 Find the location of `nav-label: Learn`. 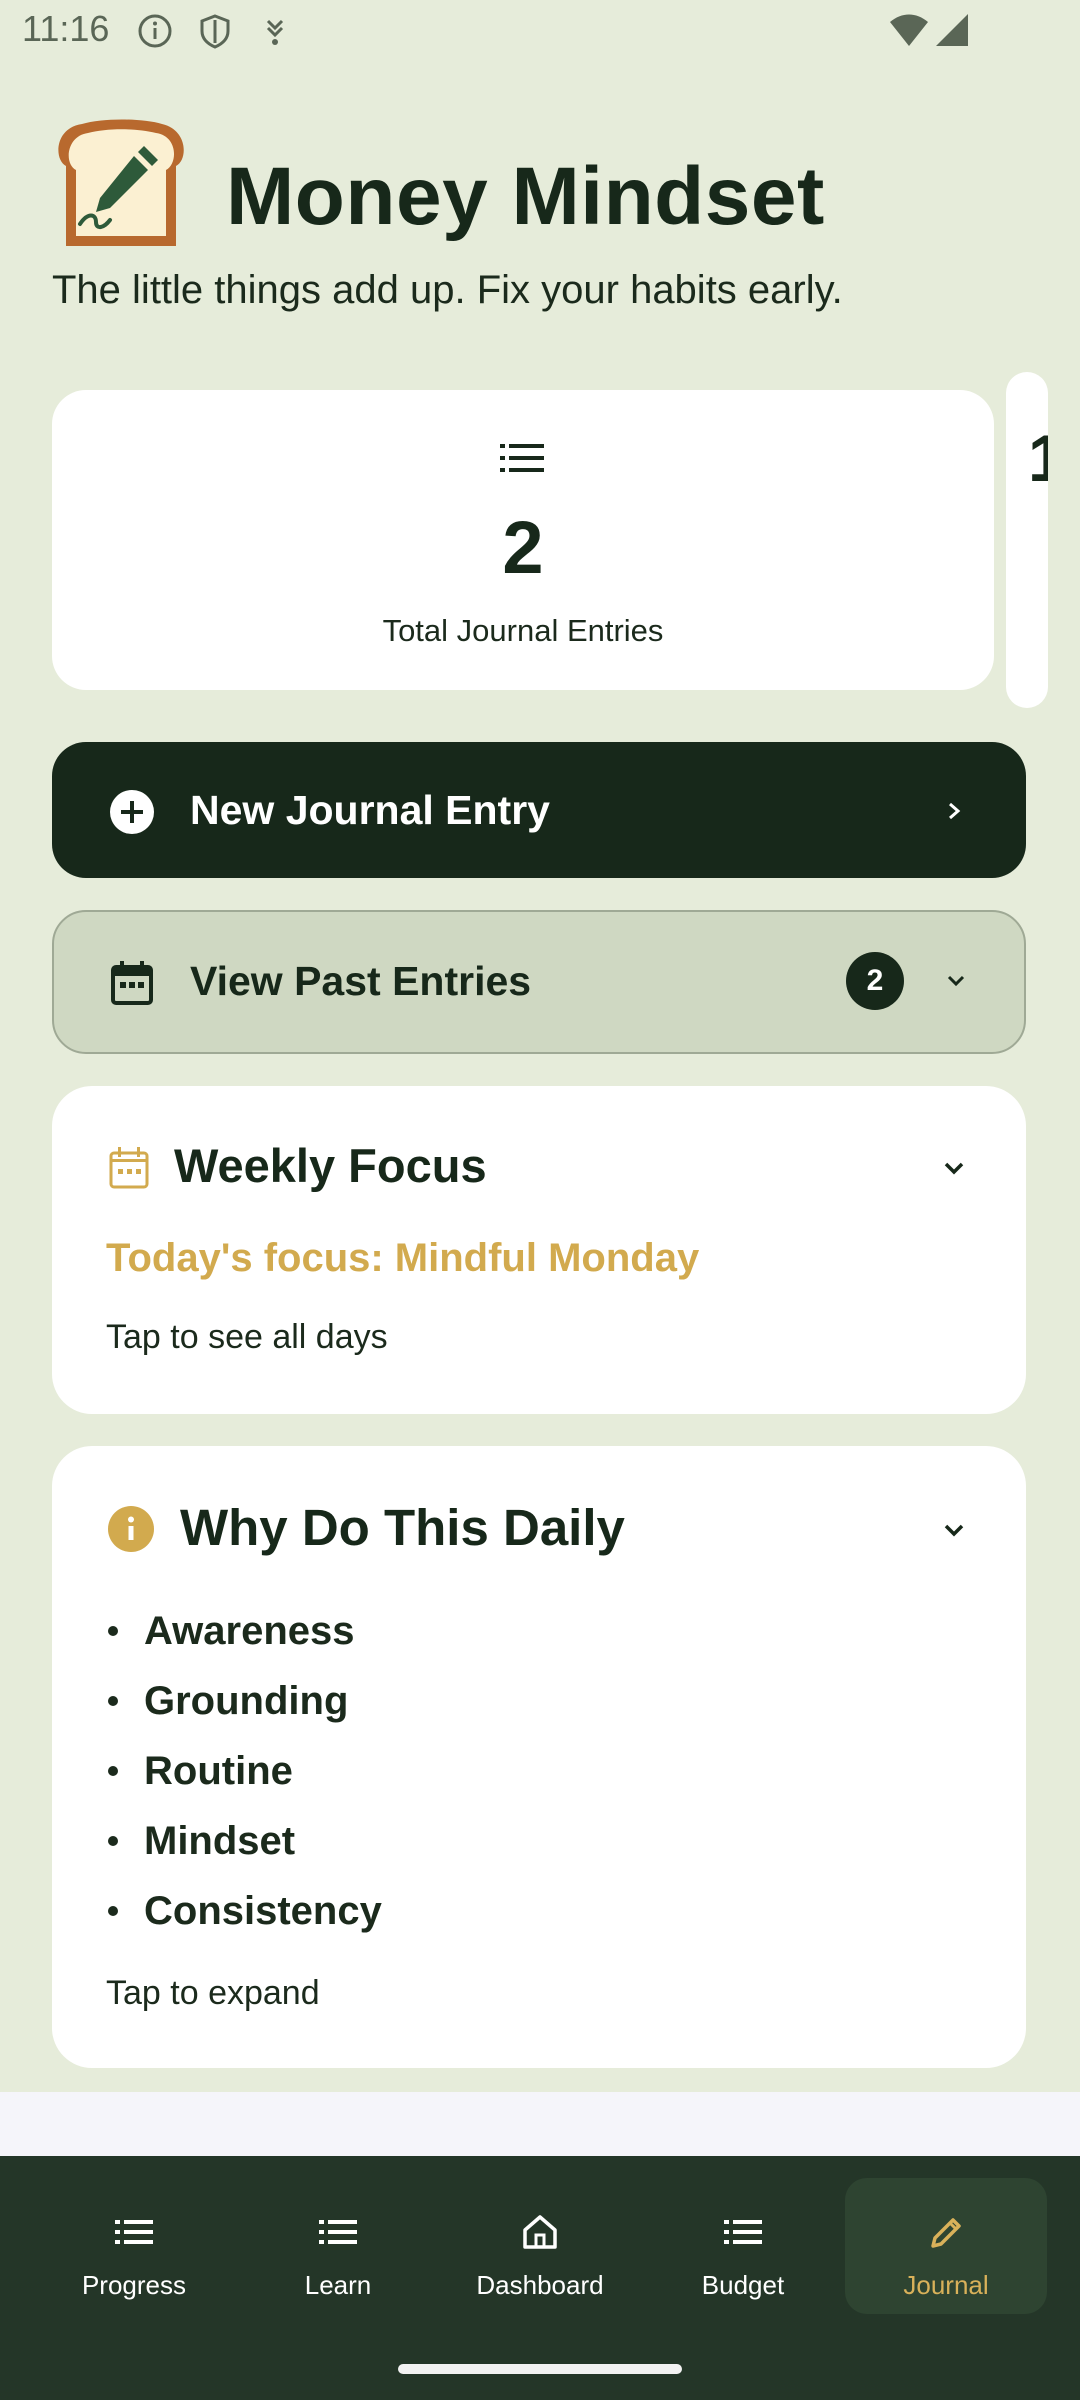

nav-label: Learn is located at coordinates (338, 2285).